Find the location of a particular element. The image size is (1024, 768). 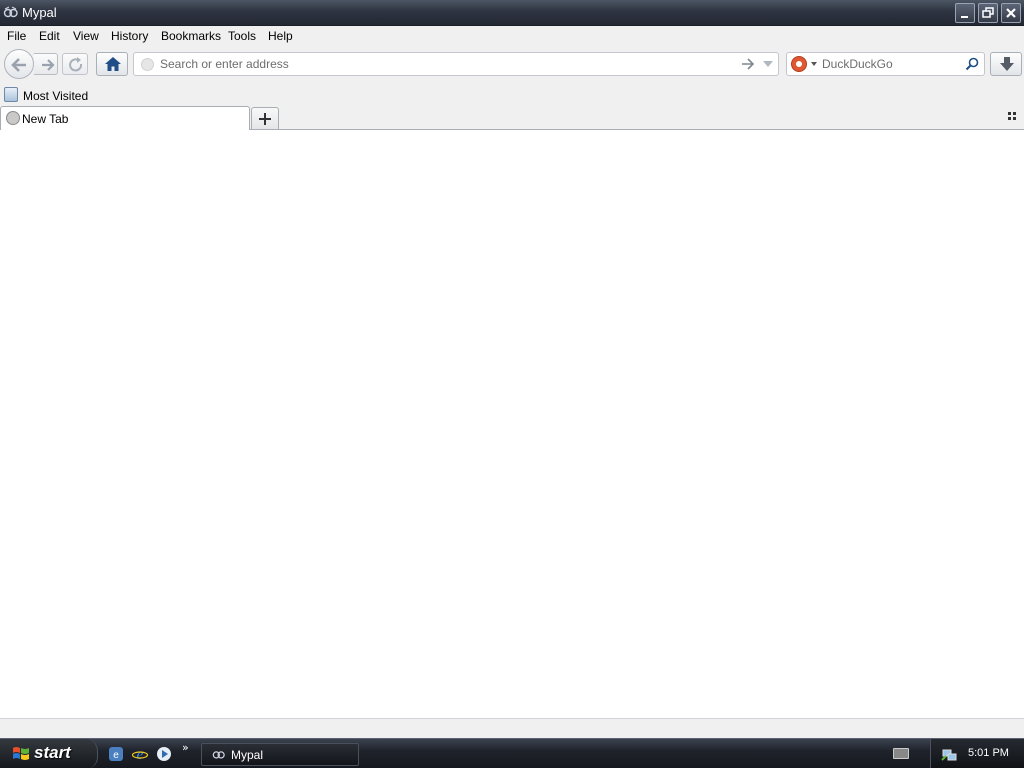

tab-label: New Tab is located at coordinates (45, 119).